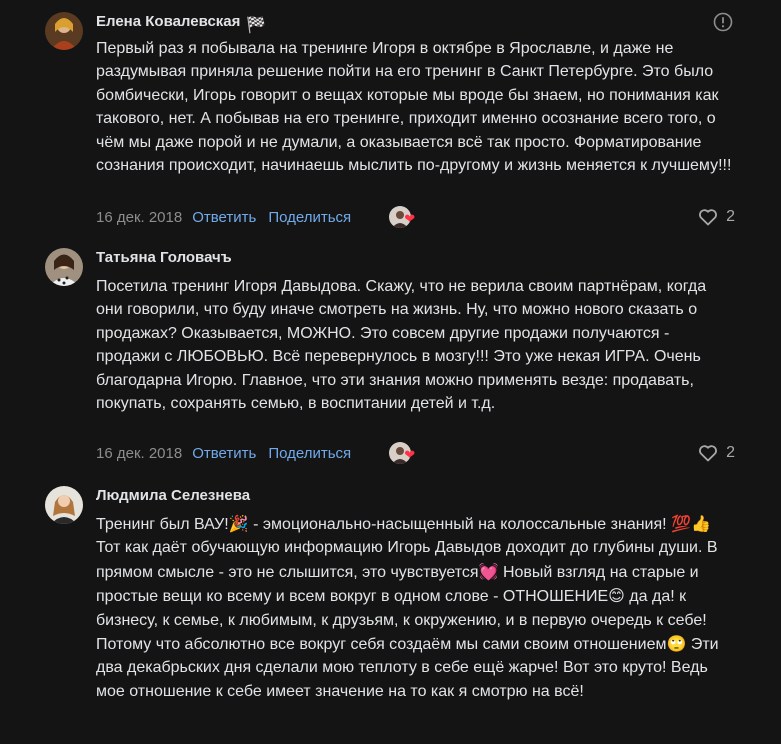  Describe the element at coordinates (723, 24) in the screenshot. I see `more-icon` at that location.